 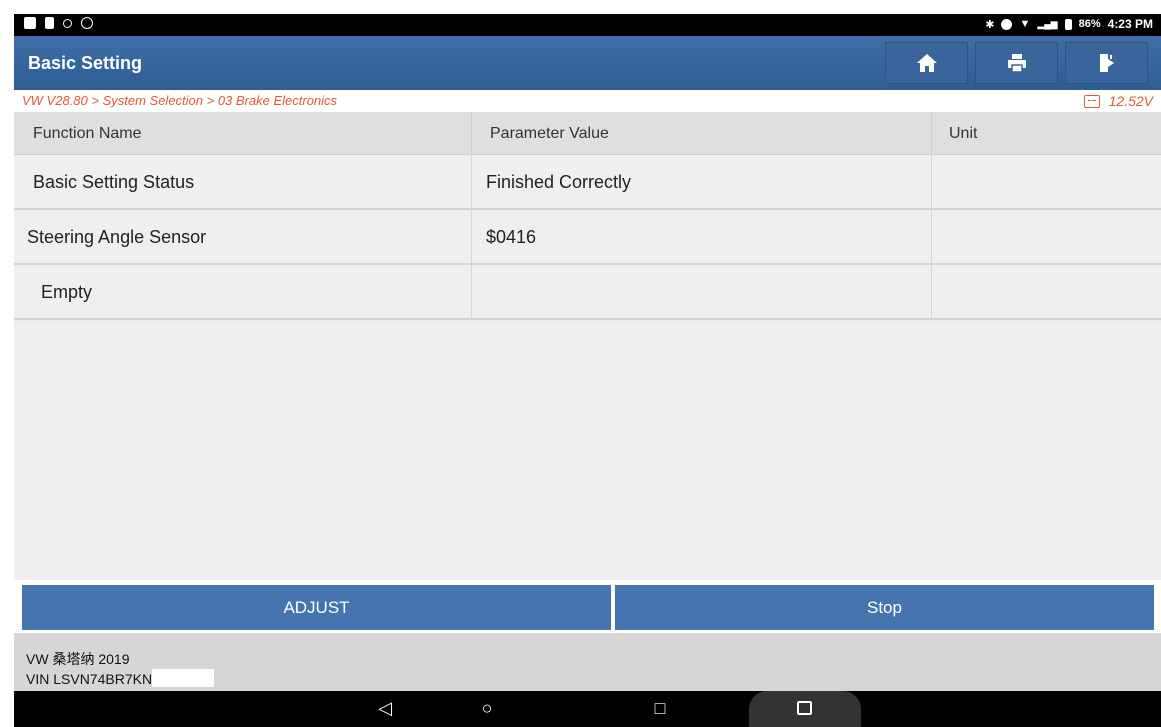 I want to click on adjust-button: ADJUST, so click(x=316, y=607).